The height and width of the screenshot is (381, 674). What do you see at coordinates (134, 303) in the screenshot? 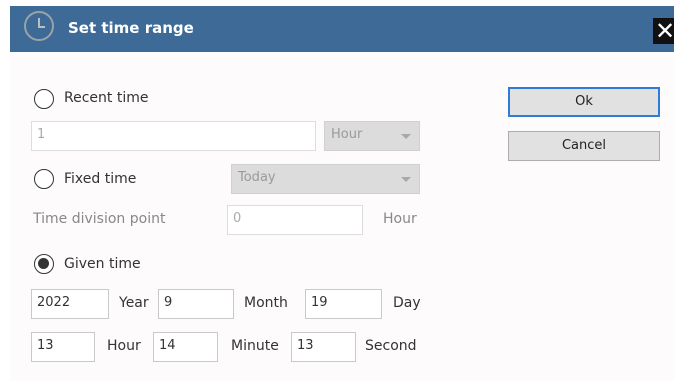
I see `year-label: Year` at bounding box center [134, 303].